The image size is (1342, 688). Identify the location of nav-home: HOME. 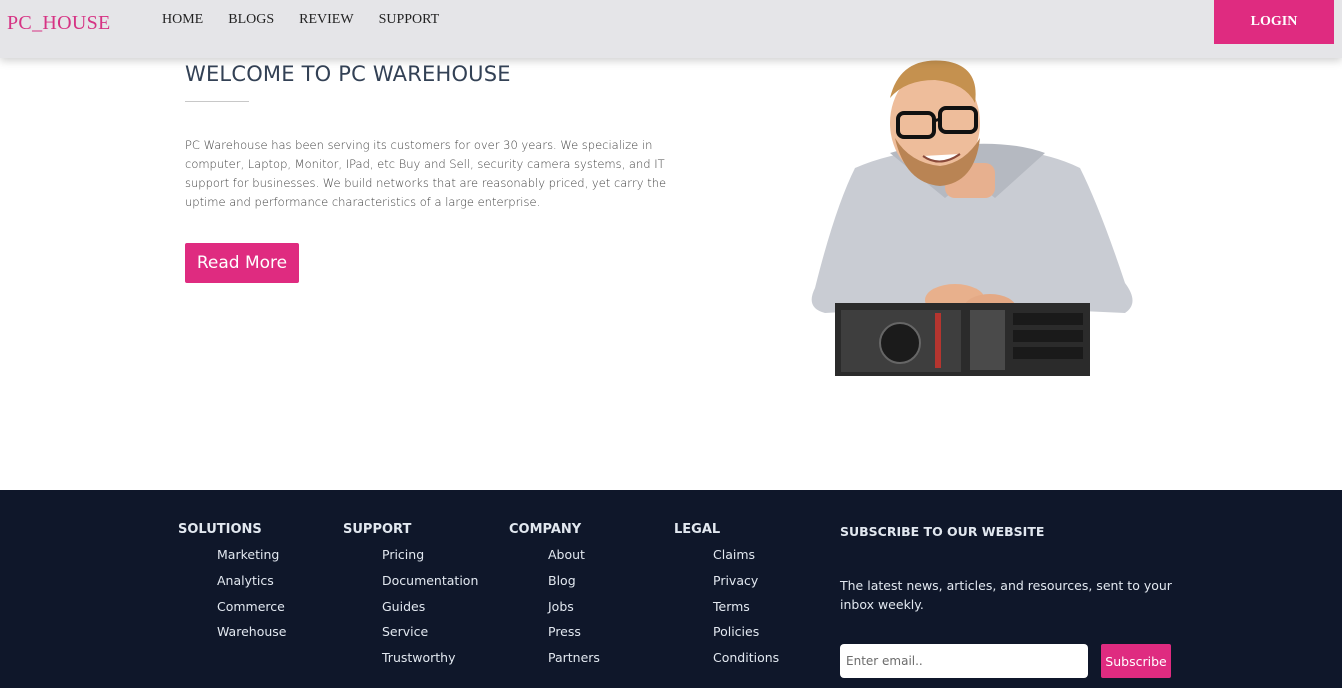
(182, 20).